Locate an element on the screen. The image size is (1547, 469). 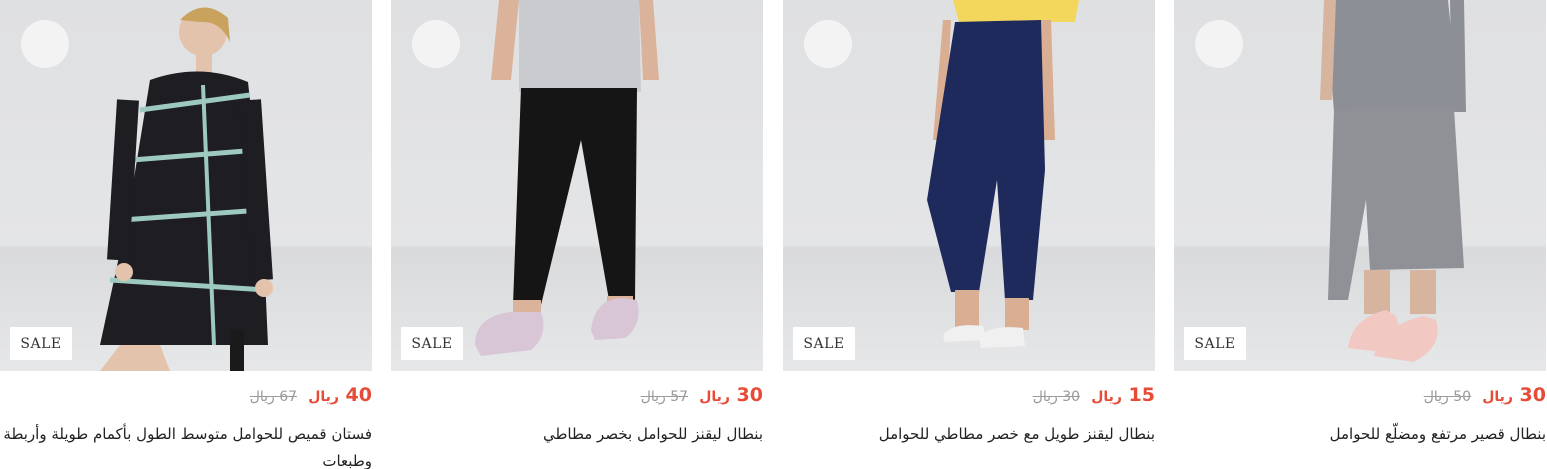
original-price: 50 ريال is located at coordinates (1447, 397).